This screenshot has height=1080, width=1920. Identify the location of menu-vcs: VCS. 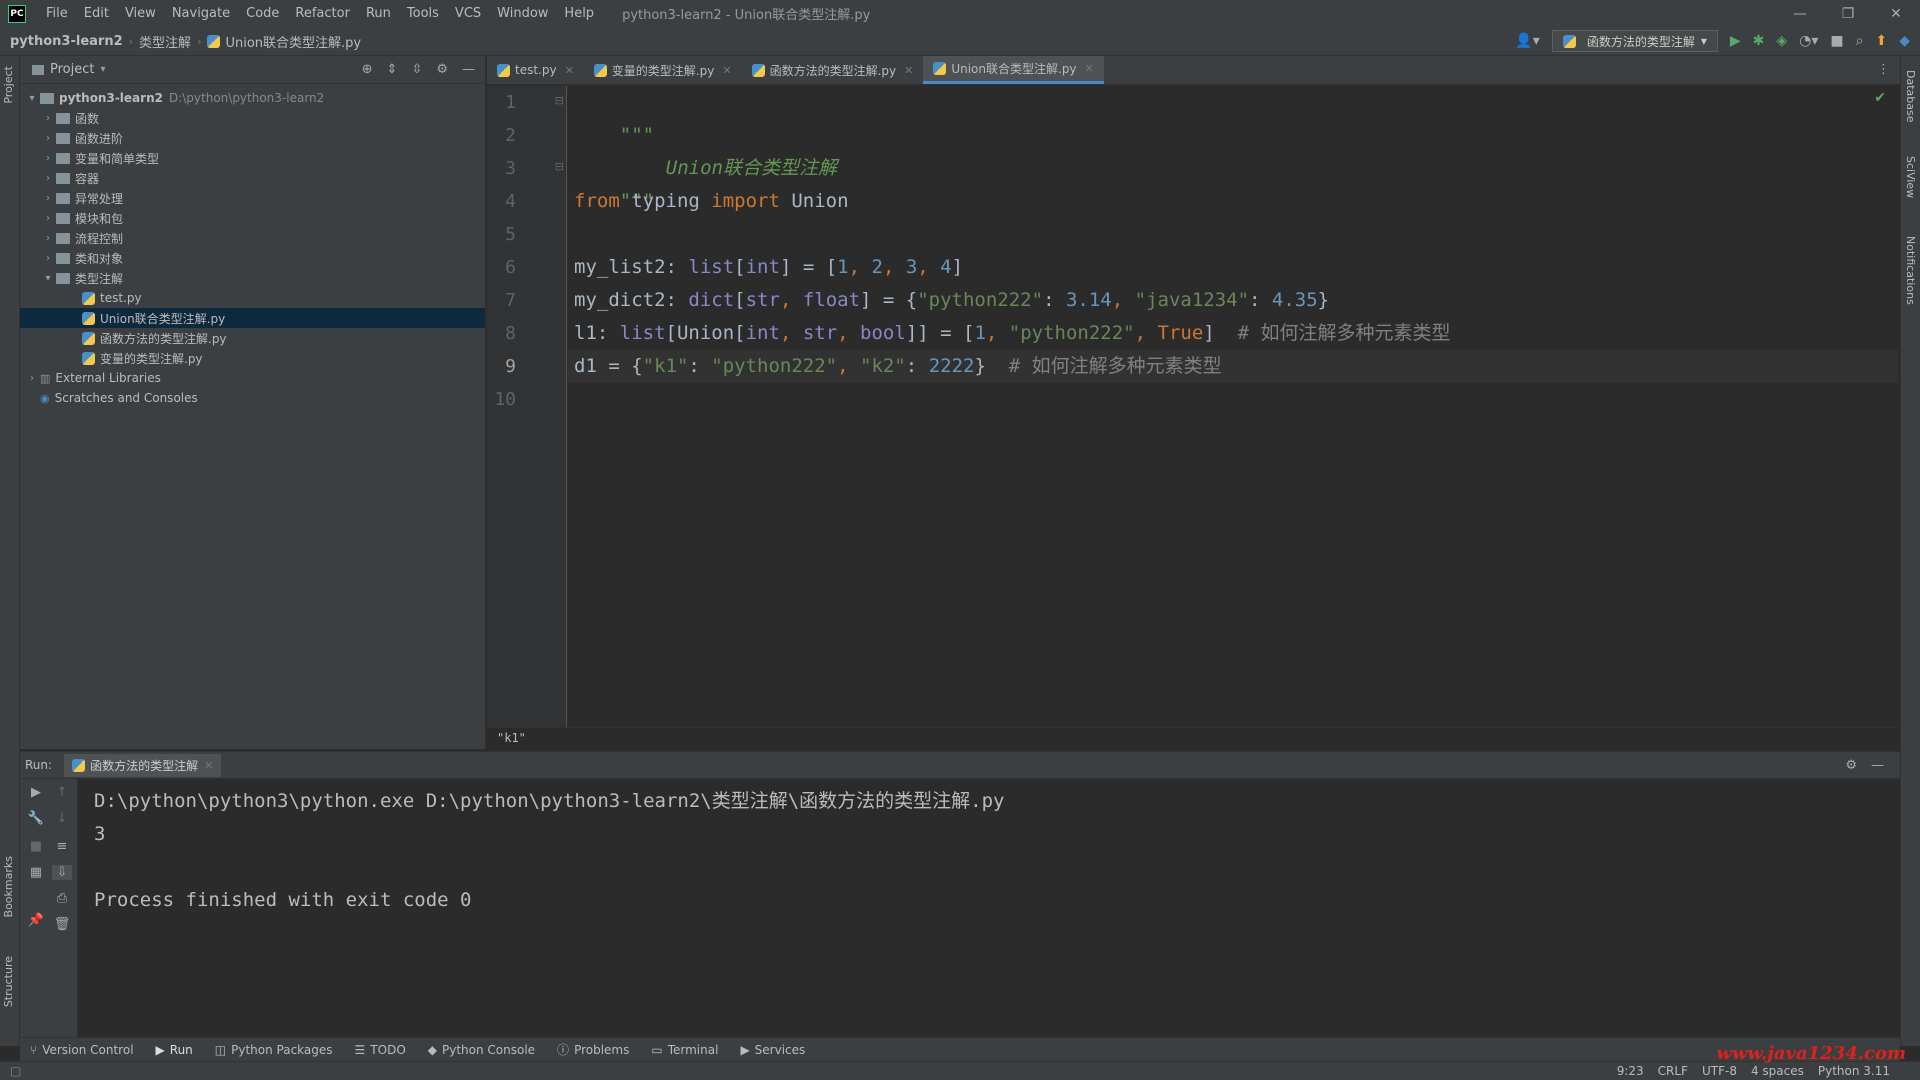
(468, 13).